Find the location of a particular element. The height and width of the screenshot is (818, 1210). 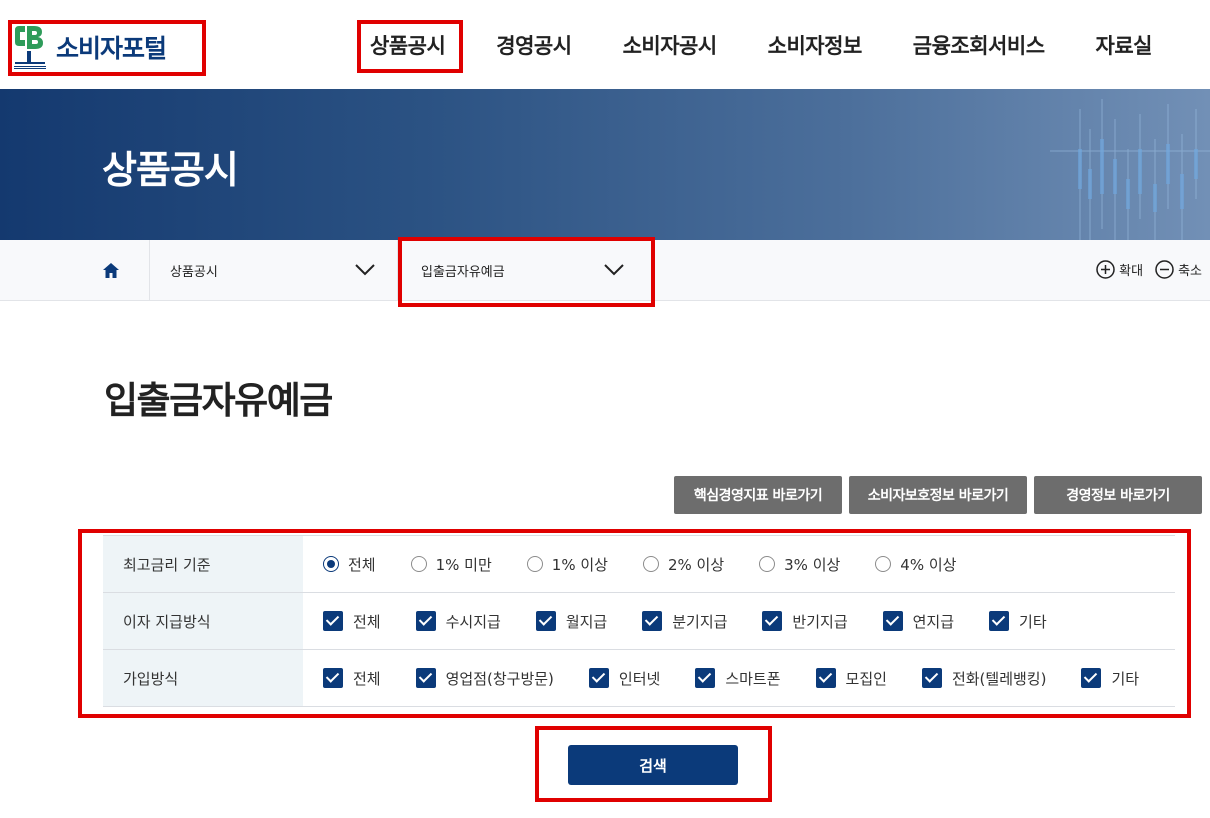

join-option-agent: 모집인 is located at coordinates (851, 678).